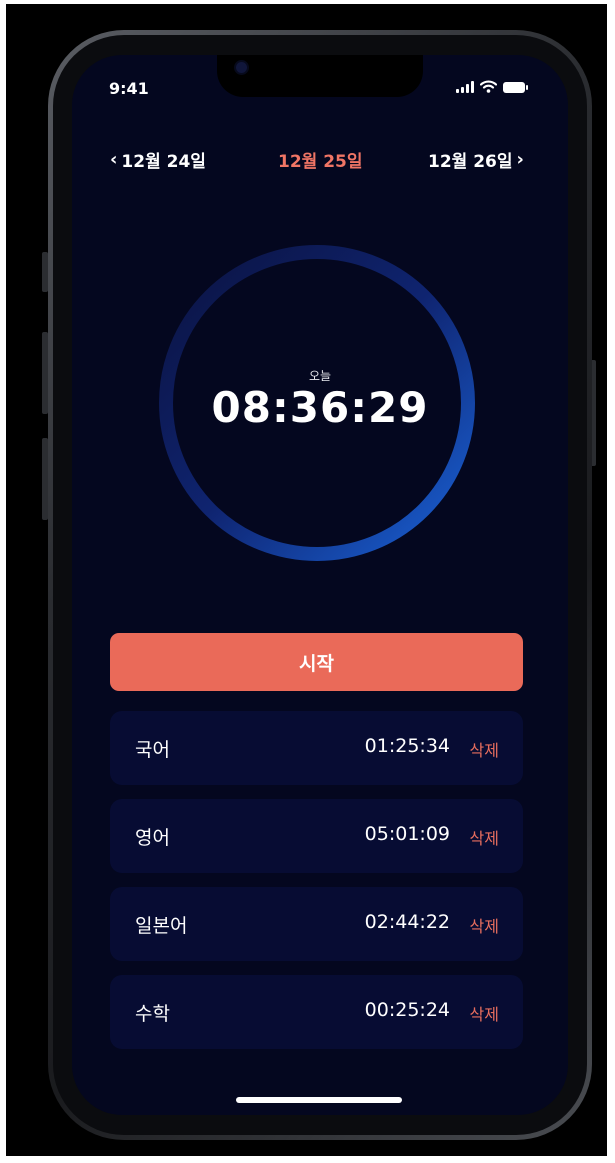  What do you see at coordinates (152, 750) in the screenshot?
I see `subject-name: 국어` at bounding box center [152, 750].